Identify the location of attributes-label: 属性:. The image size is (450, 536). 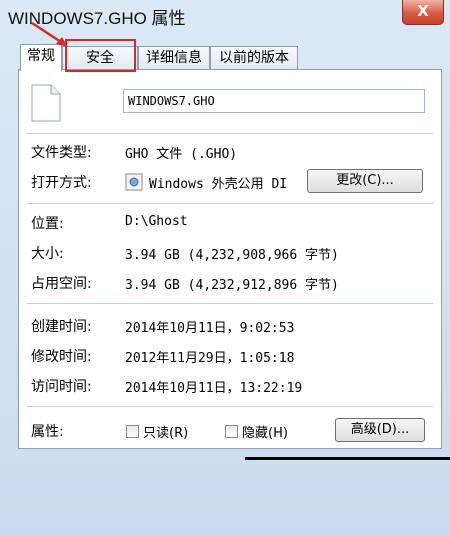
(47, 432).